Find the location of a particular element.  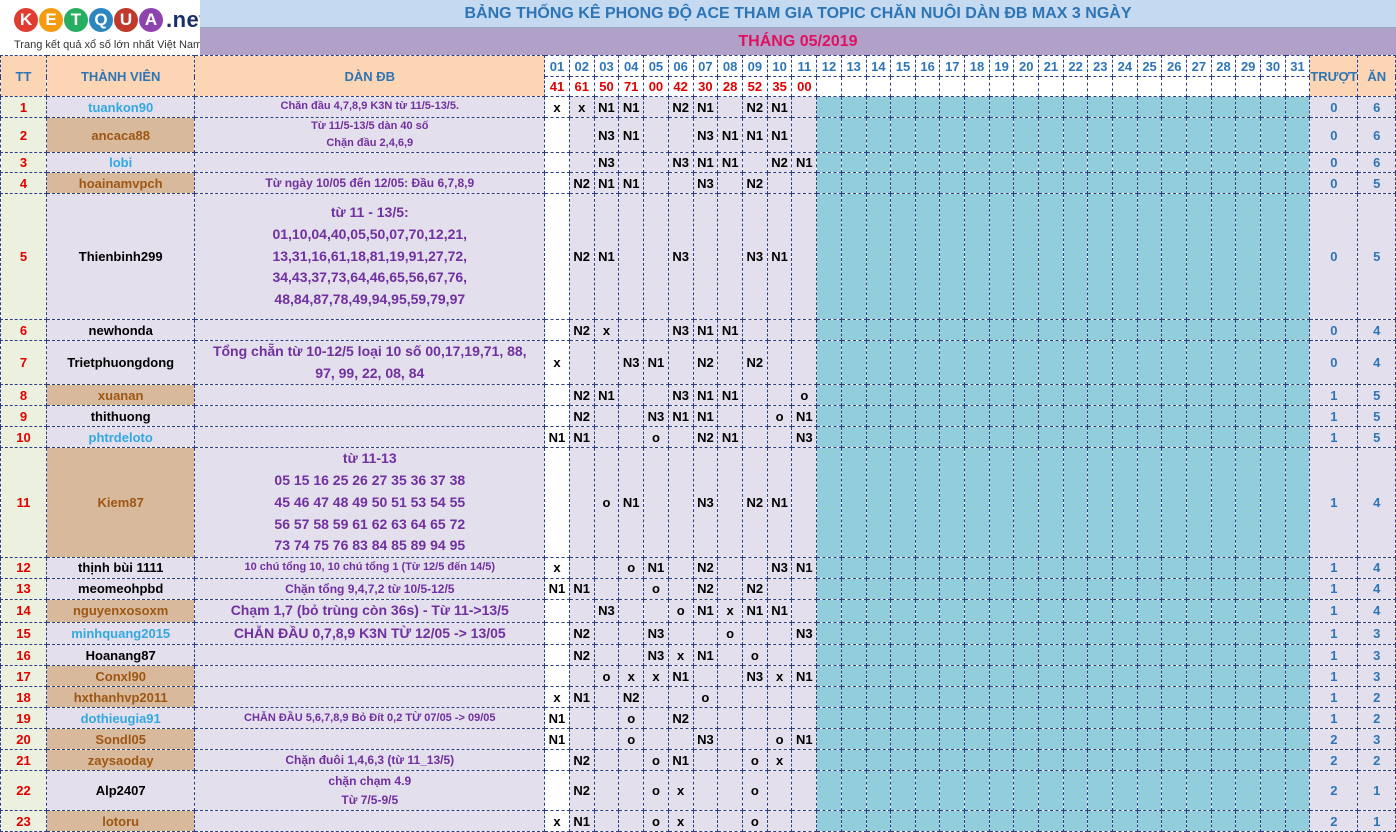

day-mark-cell: x is located at coordinates (730, 610).